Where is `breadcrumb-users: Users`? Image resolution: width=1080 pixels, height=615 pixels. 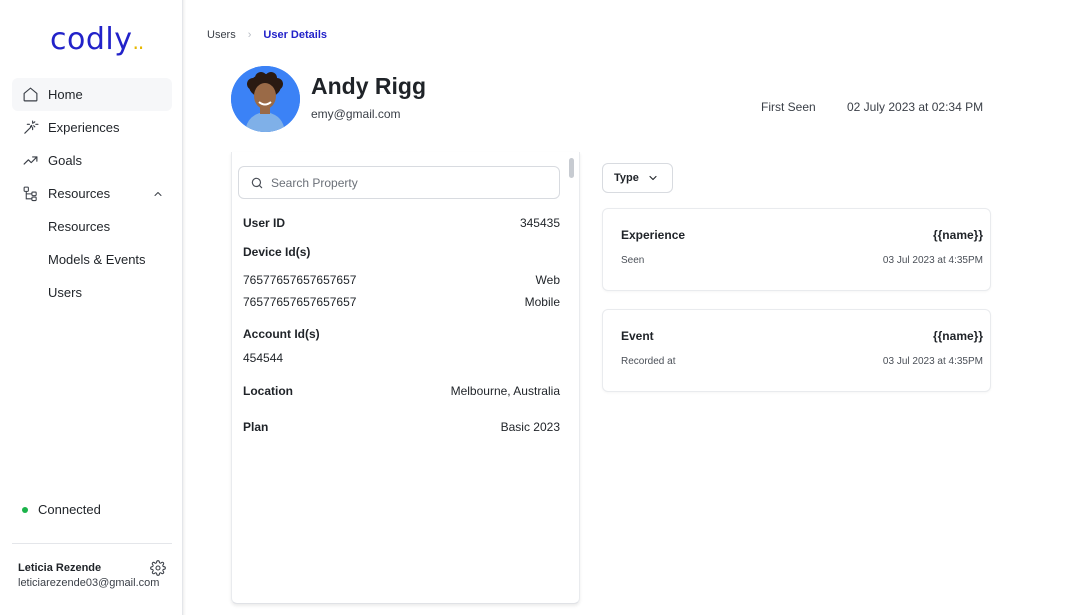
breadcrumb-users: Users is located at coordinates (221, 35).